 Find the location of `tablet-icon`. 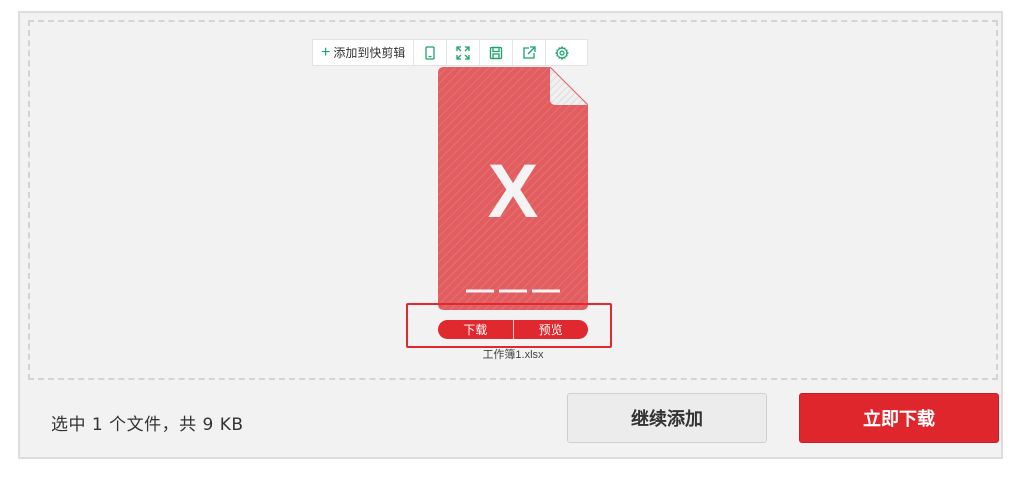

tablet-icon is located at coordinates (431, 52).